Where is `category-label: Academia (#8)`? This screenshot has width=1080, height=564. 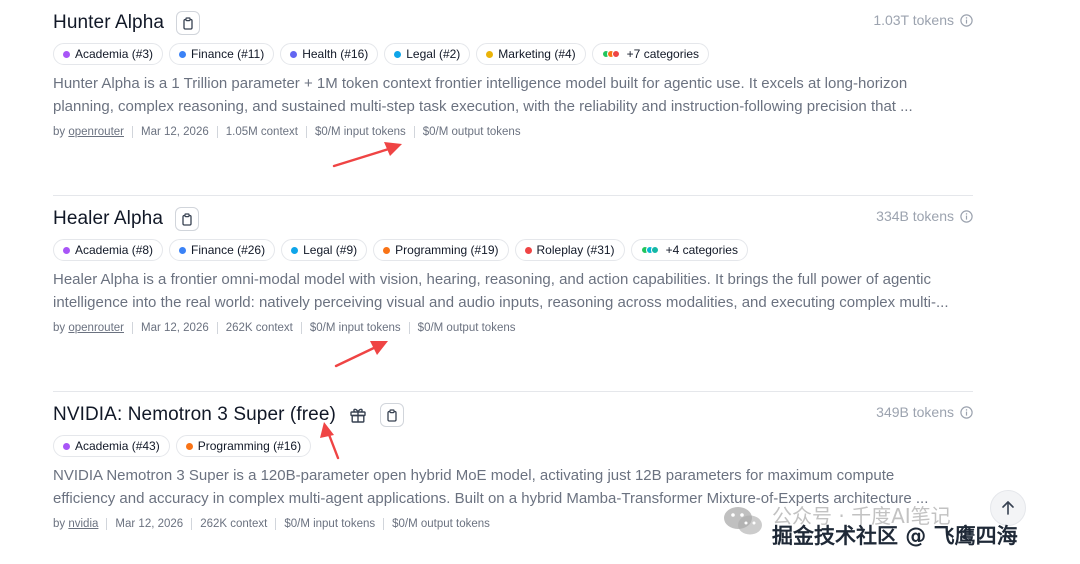 category-label: Academia (#8) is located at coordinates (114, 250).